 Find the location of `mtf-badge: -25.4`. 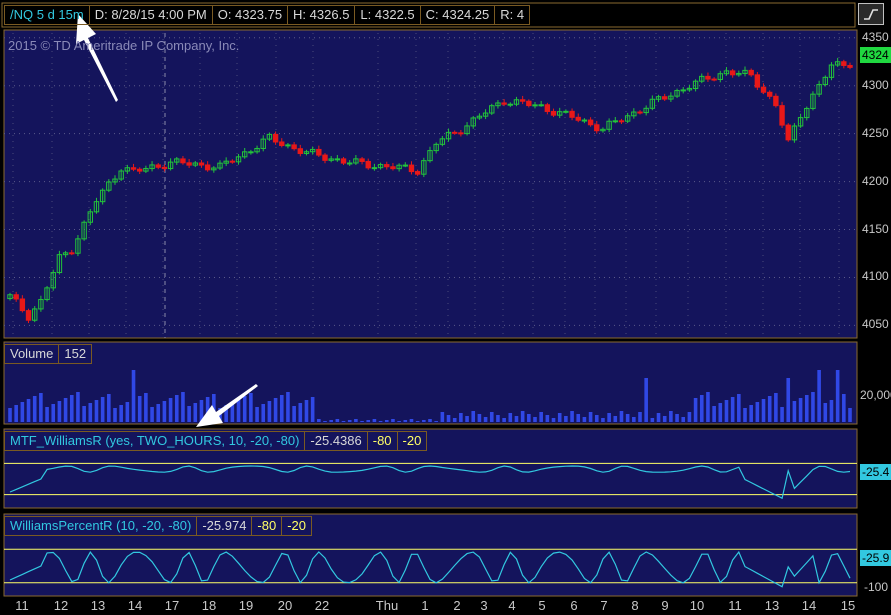

mtf-badge: -25.4 is located at coordinates (875, 472).